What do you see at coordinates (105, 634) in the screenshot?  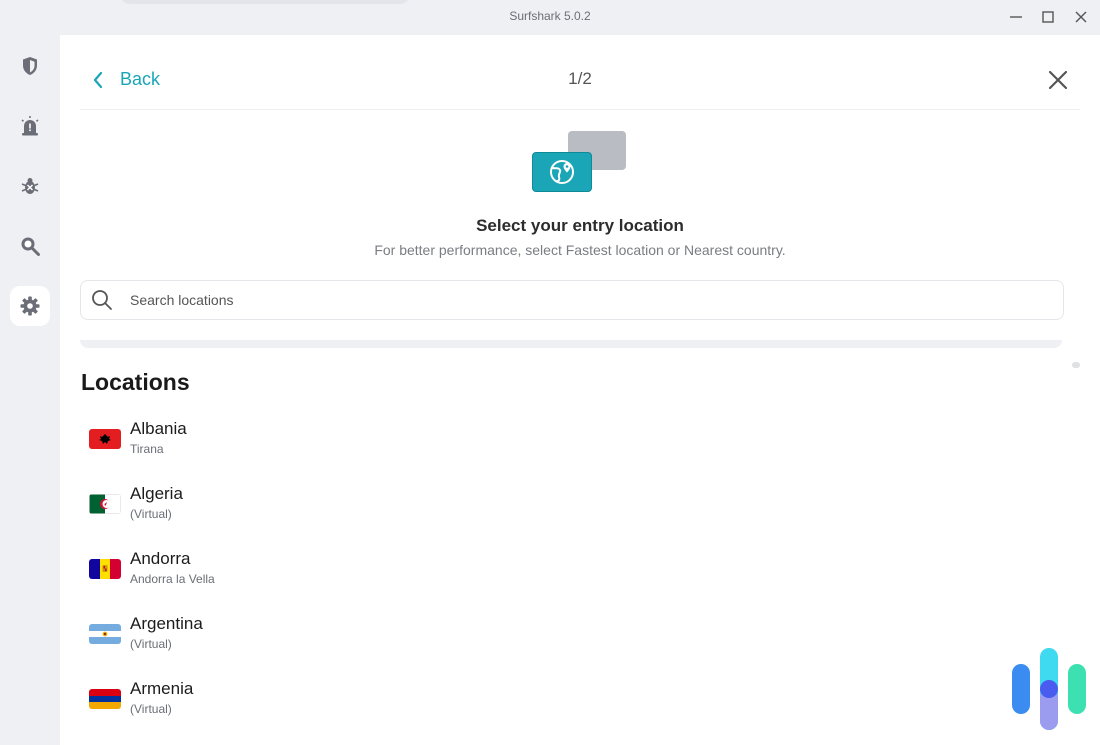 I see `argentina-flag-icon` at bounding box center [105, 634].